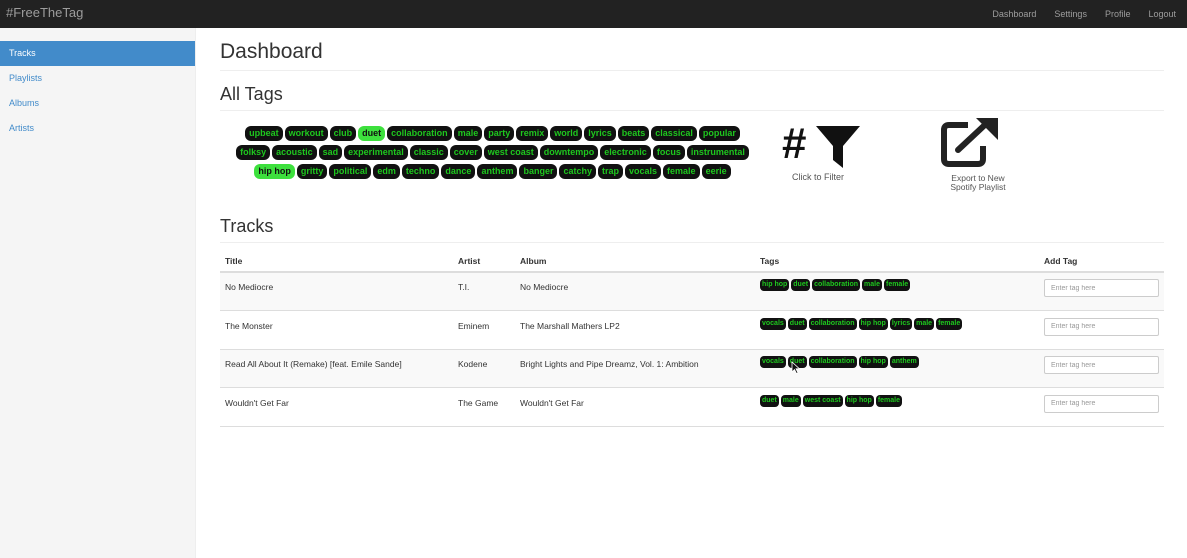 This screenshot has height=558, width=1187. Describe the element at coordinates (264, 133) in the screenshot. I see `tag-chip-upbeat: upbeat` at that location.